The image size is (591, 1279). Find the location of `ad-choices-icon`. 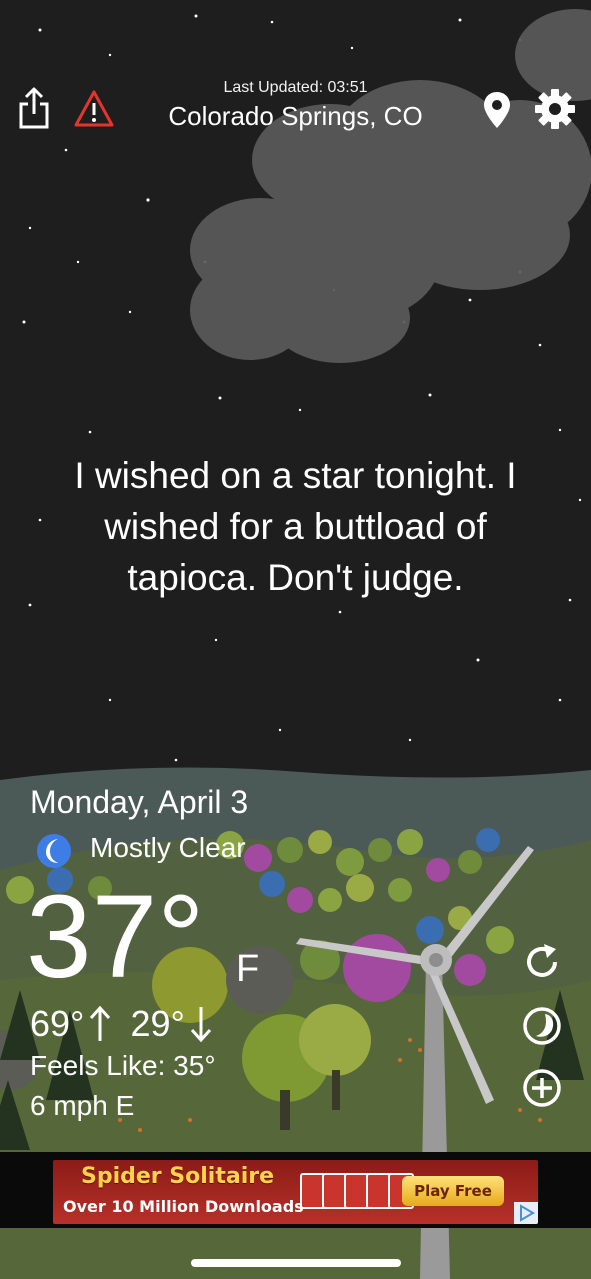

ad-choices-icon is located at coordinates (527, 1213).